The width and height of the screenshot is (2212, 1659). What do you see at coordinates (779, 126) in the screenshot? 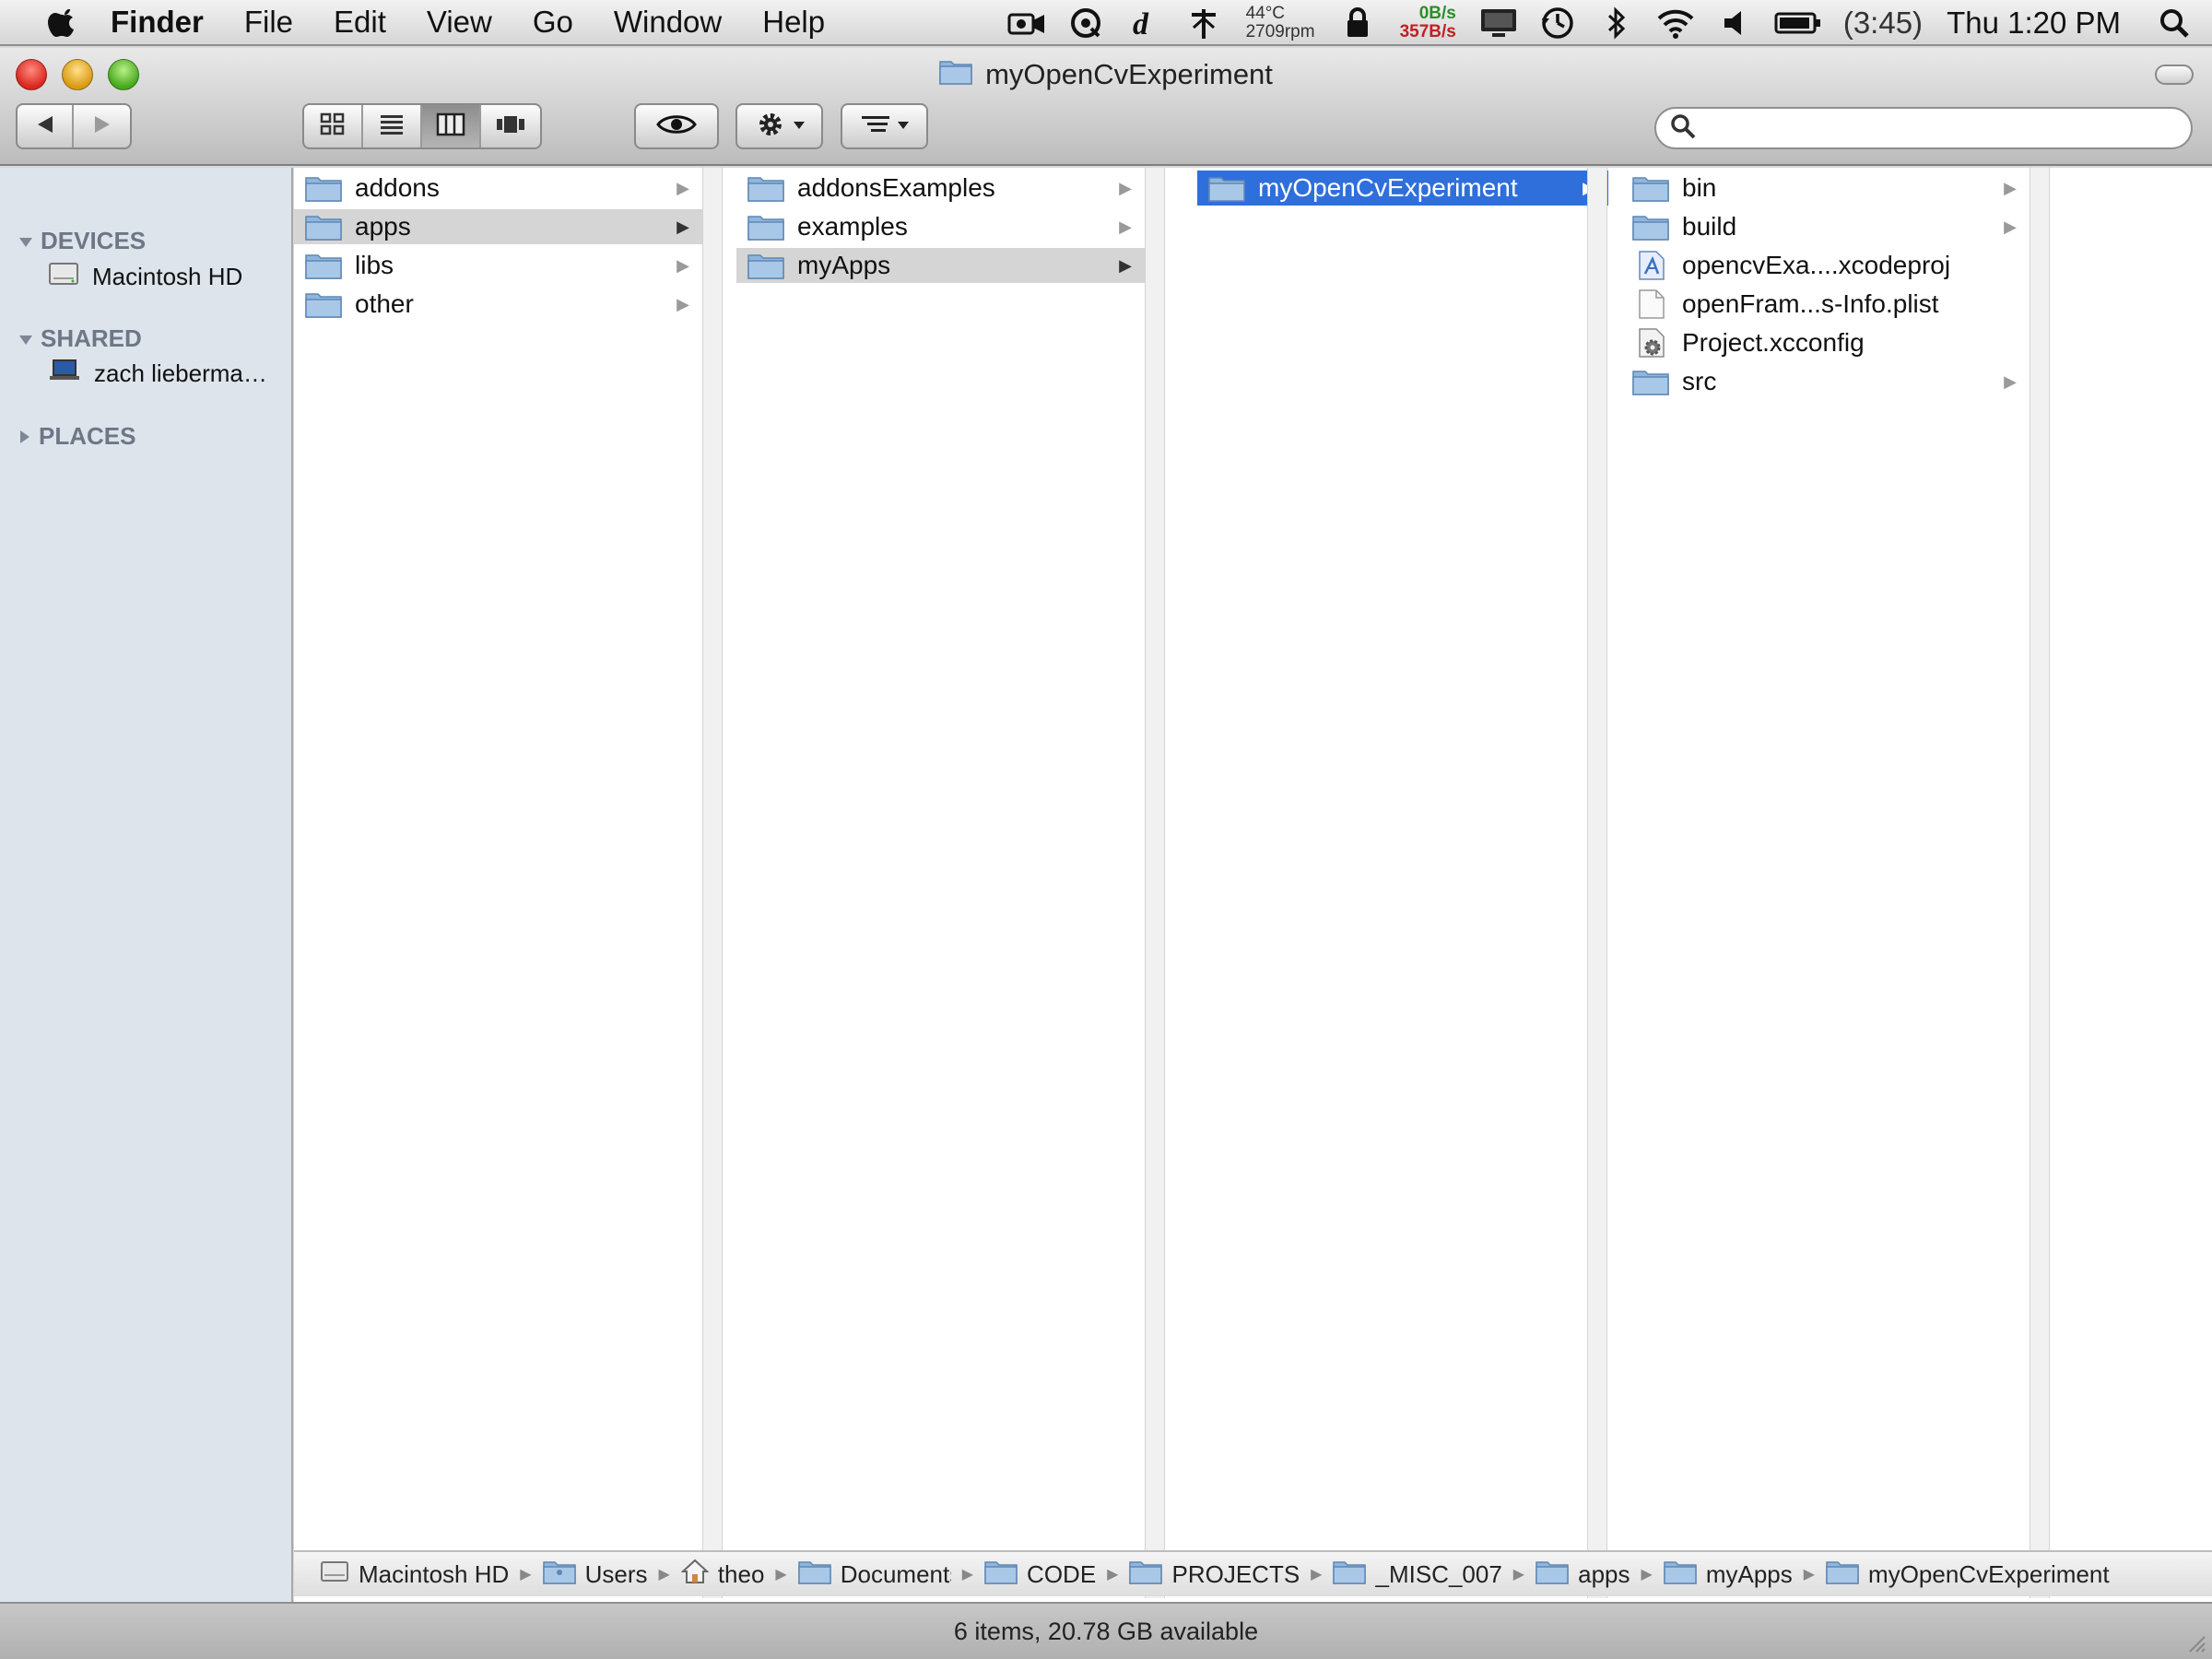
I see `action-menu-button` at bounding box center [779, 126].